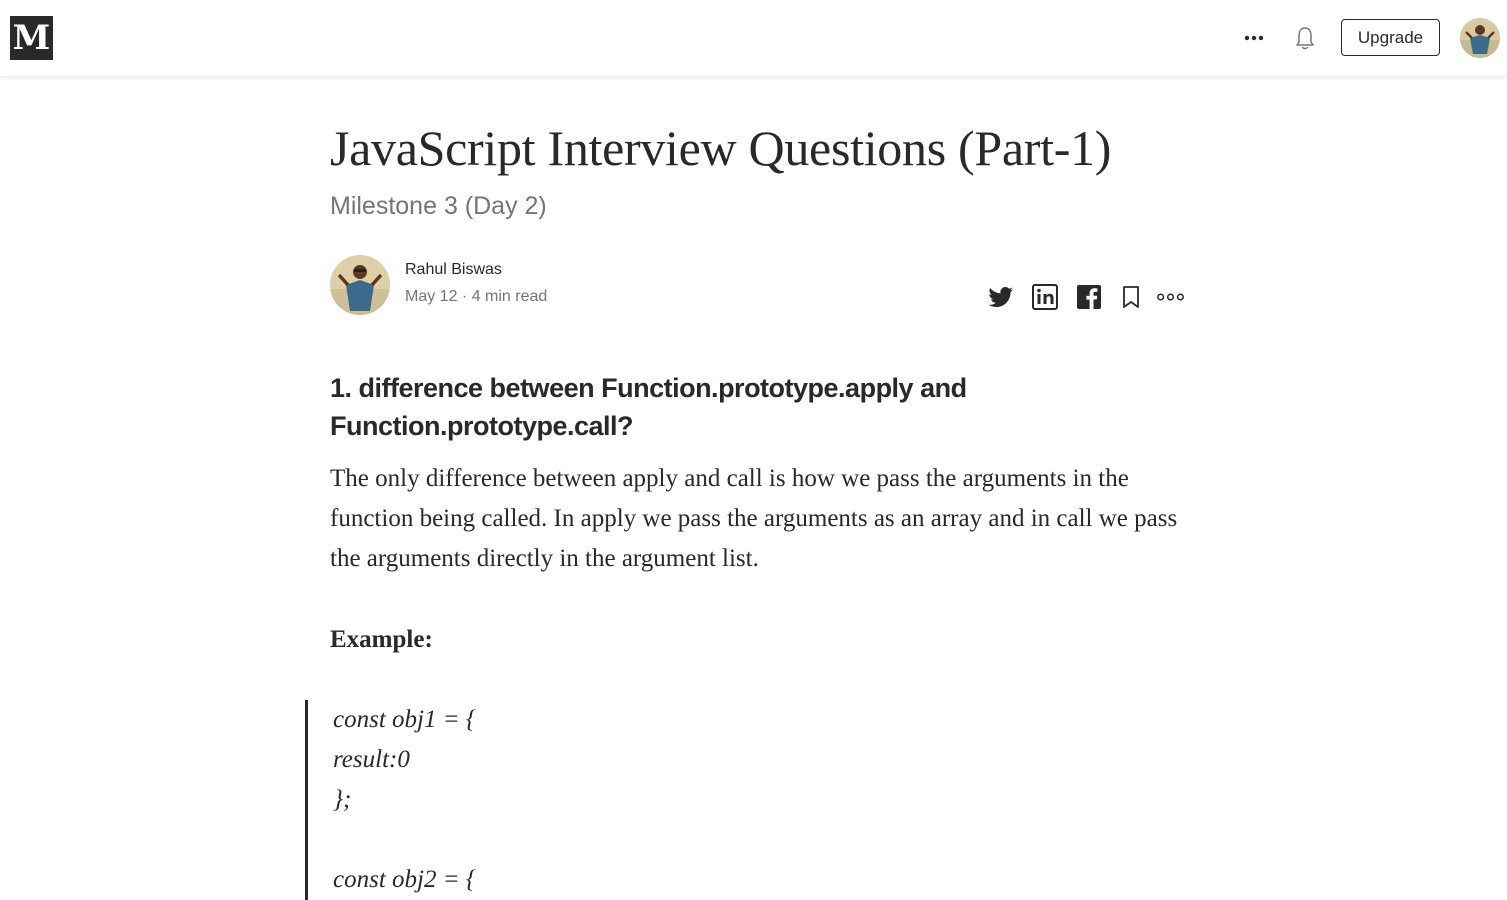 This screenshot has height=900, width=1507. I want to click on example-label: Example:, so click(381, 639).